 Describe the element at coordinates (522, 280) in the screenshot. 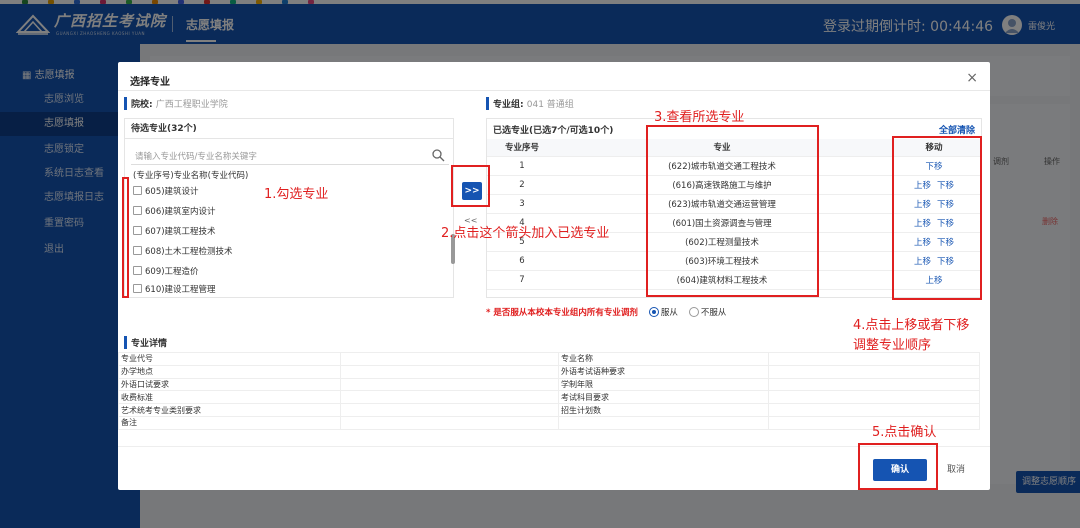

I see `selected-seq: 7` at that location.